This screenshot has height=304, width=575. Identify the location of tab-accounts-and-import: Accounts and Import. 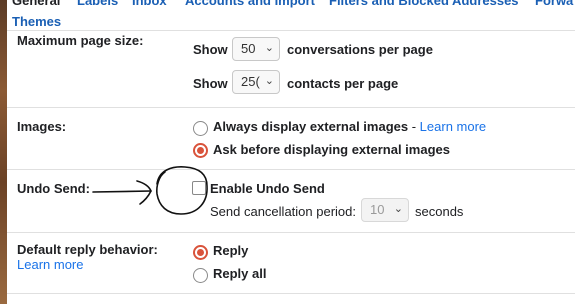
(250, 4).